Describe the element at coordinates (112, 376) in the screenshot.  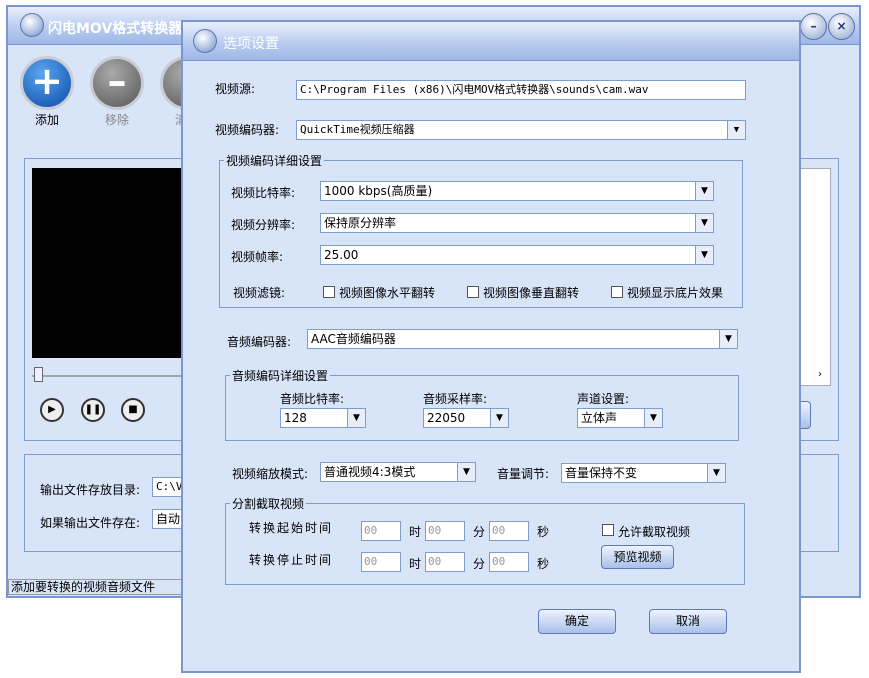
I see `seek-slider` at that location.